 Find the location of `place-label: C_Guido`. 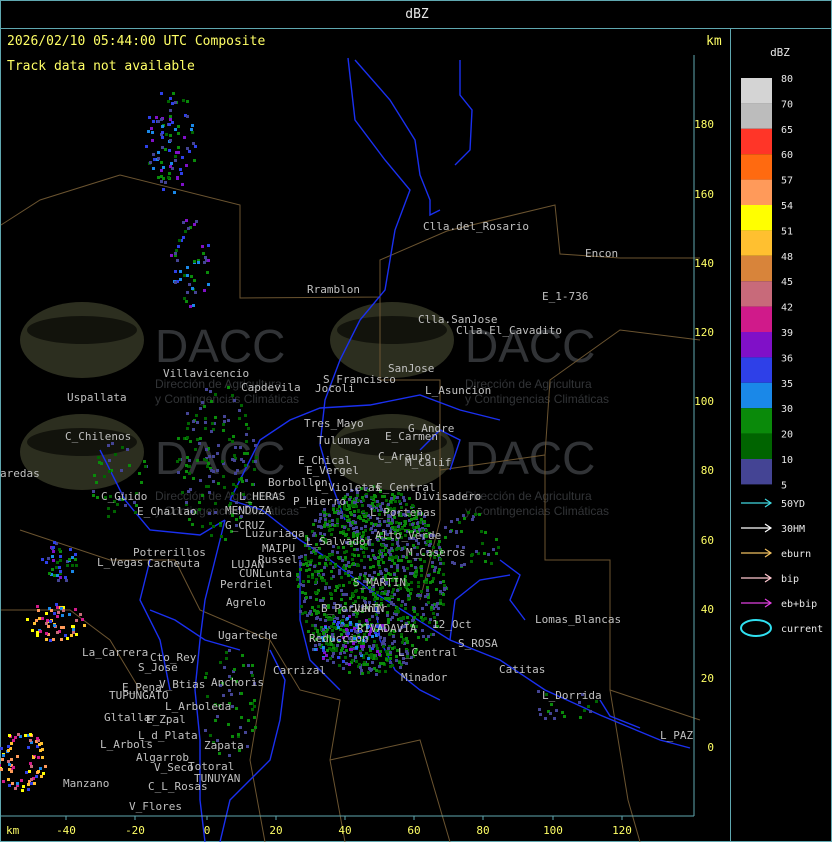

place-label: C_Guido is located at coordinates (124, 496).